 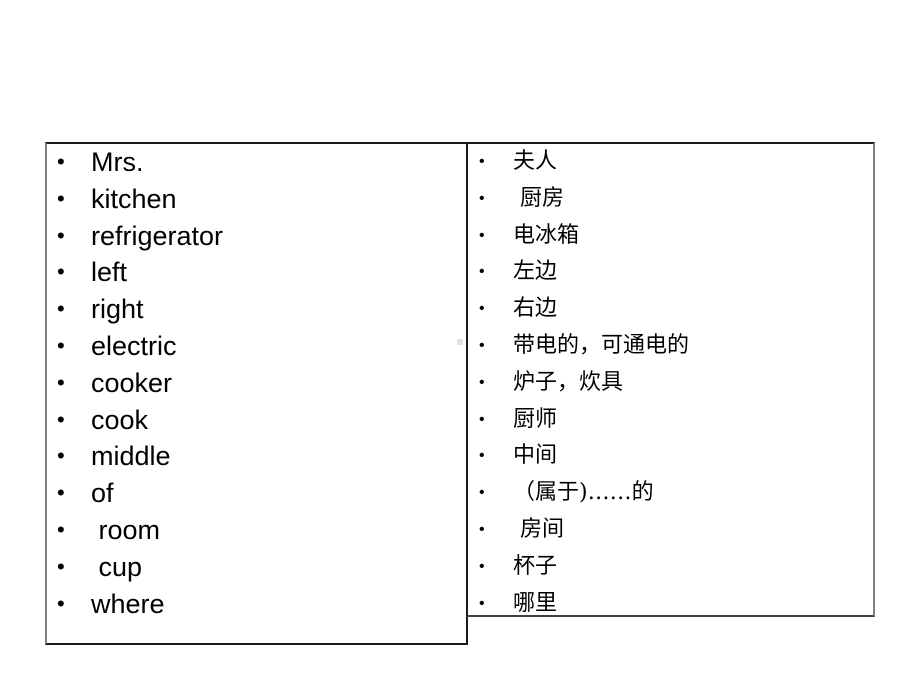 I want to click on list-item: • cook, so click(x=140, y=422).